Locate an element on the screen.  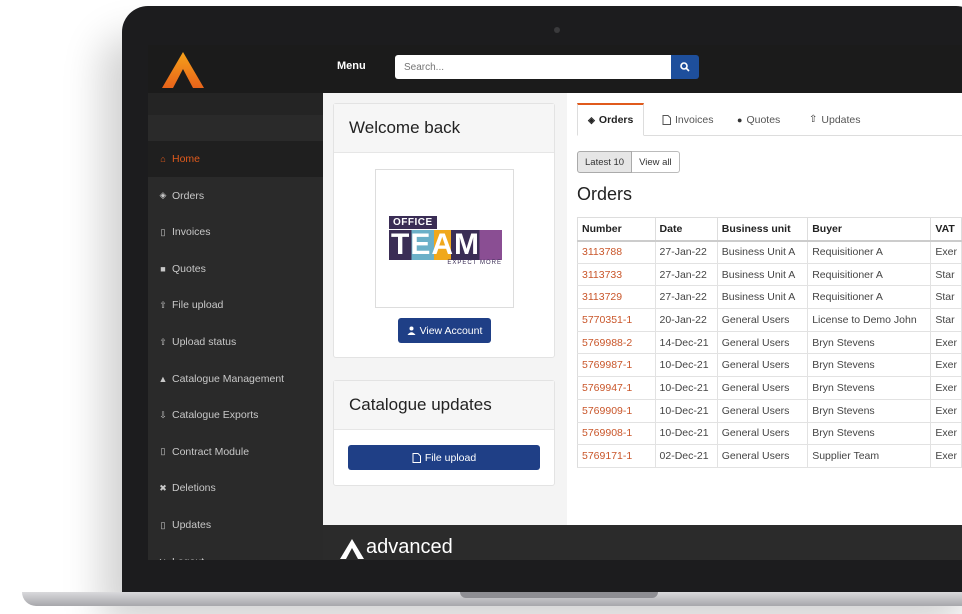
tab-updates: ⇧ Updates is located at coordinates (835, 119).